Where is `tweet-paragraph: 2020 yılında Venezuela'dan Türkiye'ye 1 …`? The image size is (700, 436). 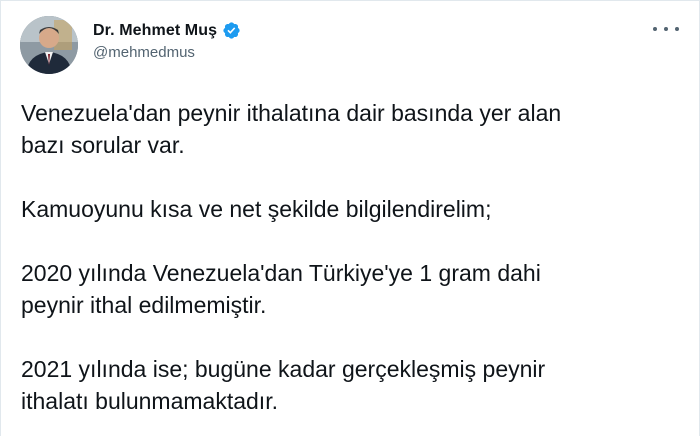
tweet-paragraph: 2020 yılında Venezuela'dan Türkiye'ye 1 … is located at coordinates (281, 289).